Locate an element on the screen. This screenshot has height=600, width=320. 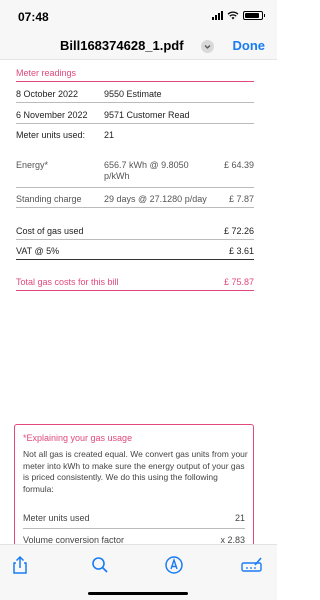
meter-units-label: Meter units used: is located at coordinates (51, 135).